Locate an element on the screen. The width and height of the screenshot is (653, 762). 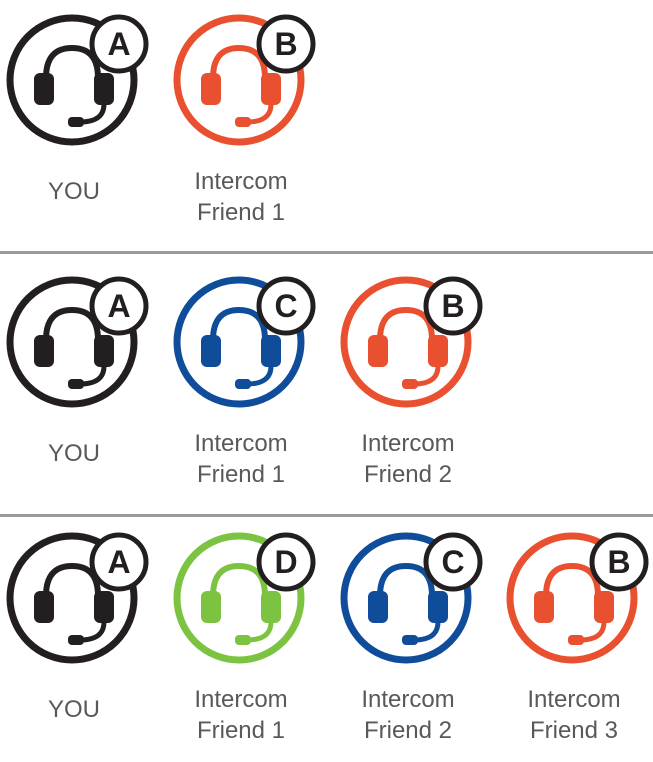
headset-unit-d: D Intercom Friend 1 is located at coordinates (243, 642).